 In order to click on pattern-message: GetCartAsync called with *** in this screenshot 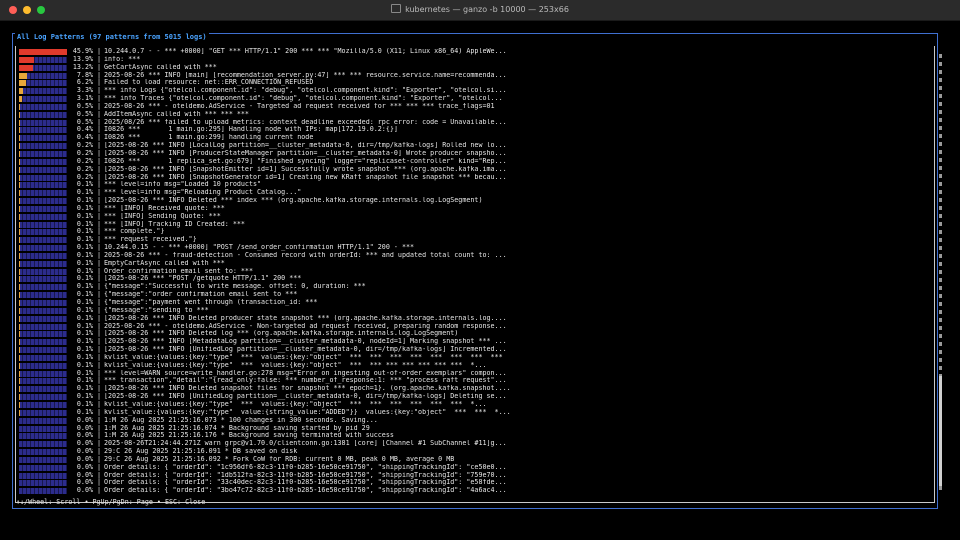, I will do `click(160, 67)`.